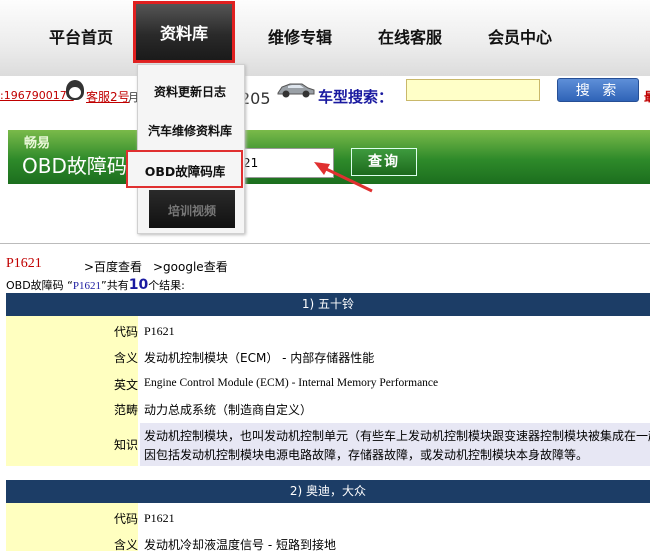 The width and height of the screenshot is (650, 553). What do you see at coordinates (647, 96) in the screenshot?
I see `truncated-link: 最` at bounding box center [647, 96].